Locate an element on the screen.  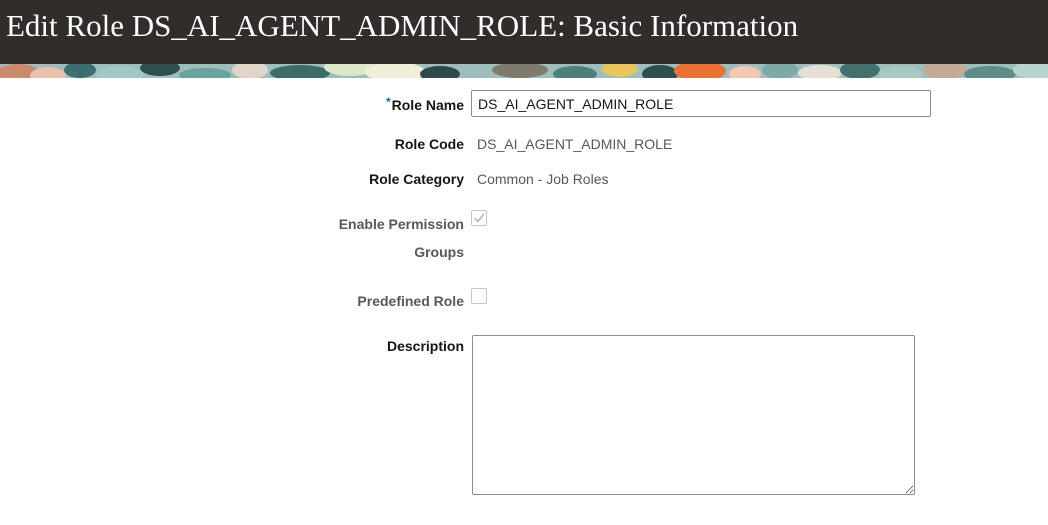
role-name-label: *Role Name is located at coordinates (424, 104).